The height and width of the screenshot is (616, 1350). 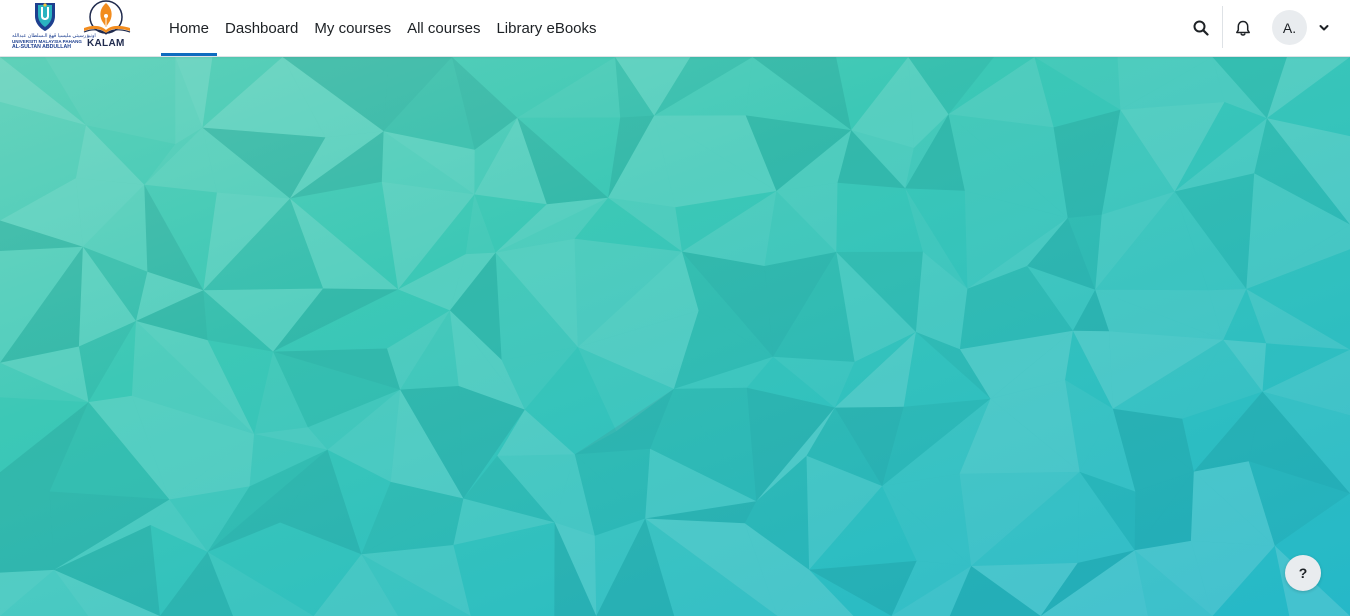 I want to click on nav-my-courses: My courses, so click(x=352, y=28).